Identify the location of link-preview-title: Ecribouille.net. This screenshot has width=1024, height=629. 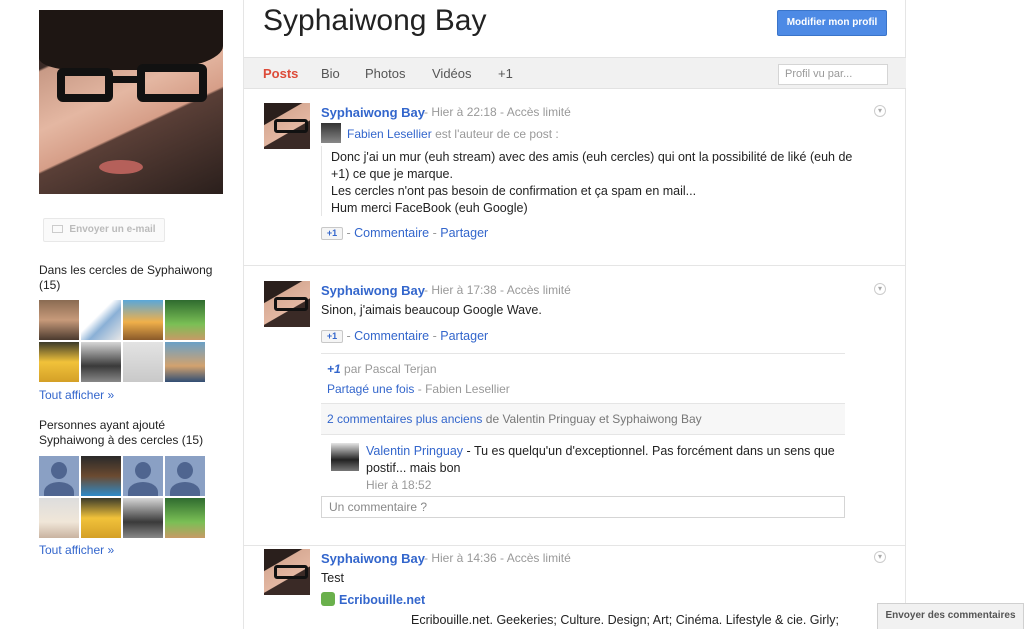
(373, 599).